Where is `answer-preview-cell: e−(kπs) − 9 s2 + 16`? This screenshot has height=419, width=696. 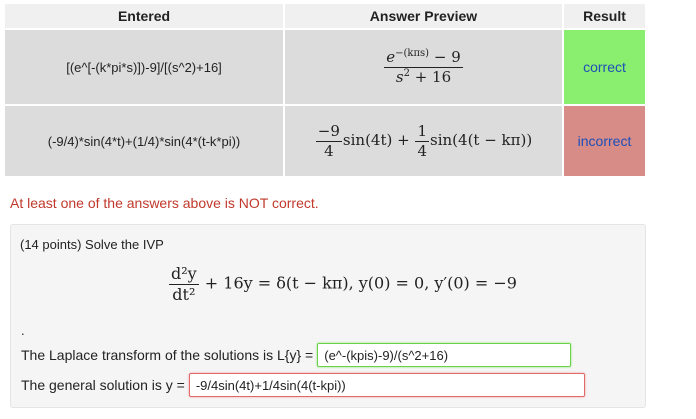
answer-preview-cell: e−(kπs) − 9 s2 + 16 is located at coordinates (423, 67).